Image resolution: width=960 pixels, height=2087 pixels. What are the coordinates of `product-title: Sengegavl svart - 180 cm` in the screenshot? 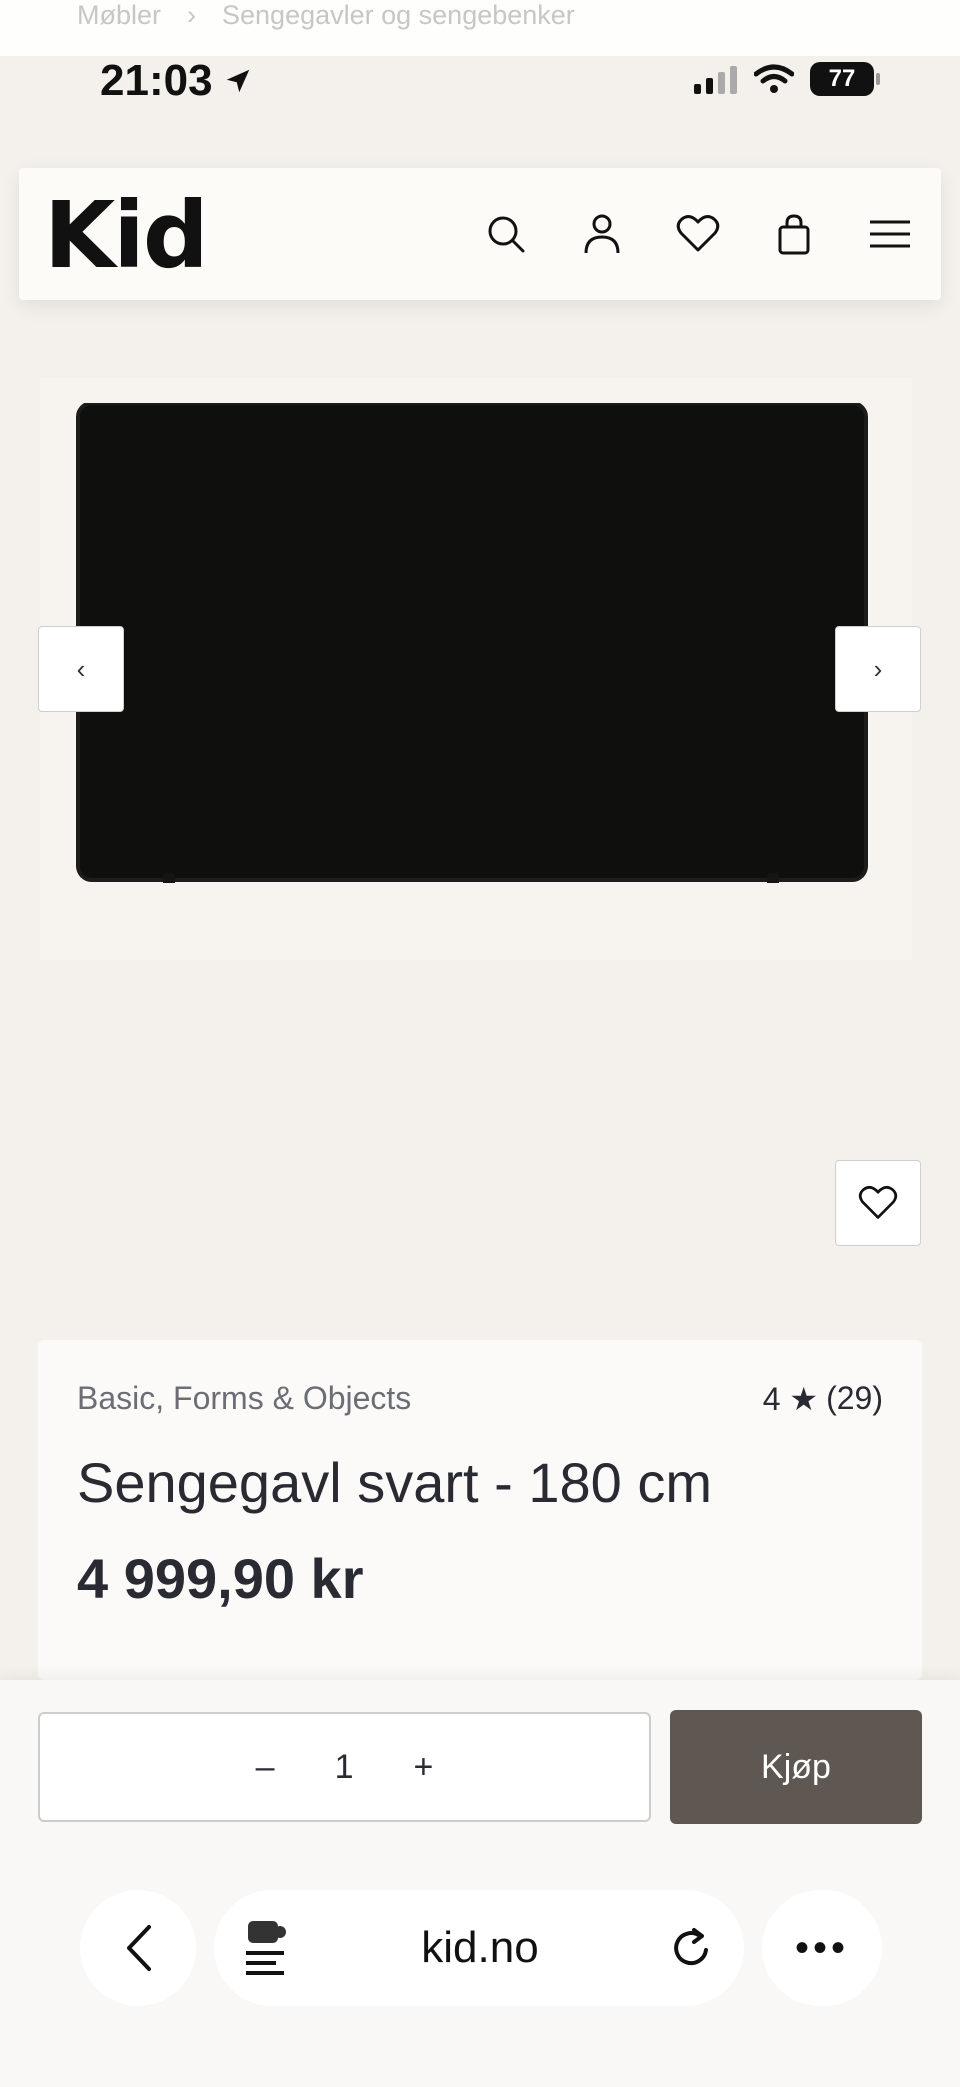 It's located at (394, 1482).